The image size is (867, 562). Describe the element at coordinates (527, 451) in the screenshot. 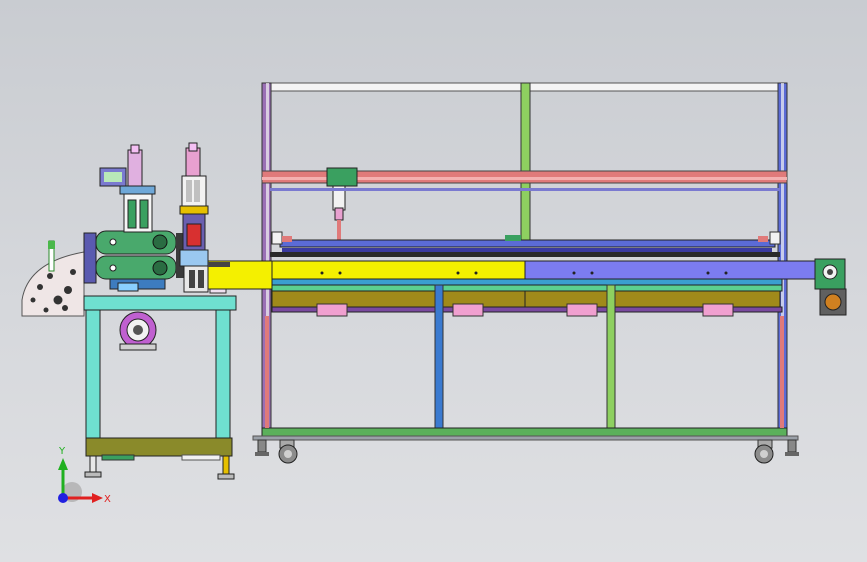

I see `casters` at that location.